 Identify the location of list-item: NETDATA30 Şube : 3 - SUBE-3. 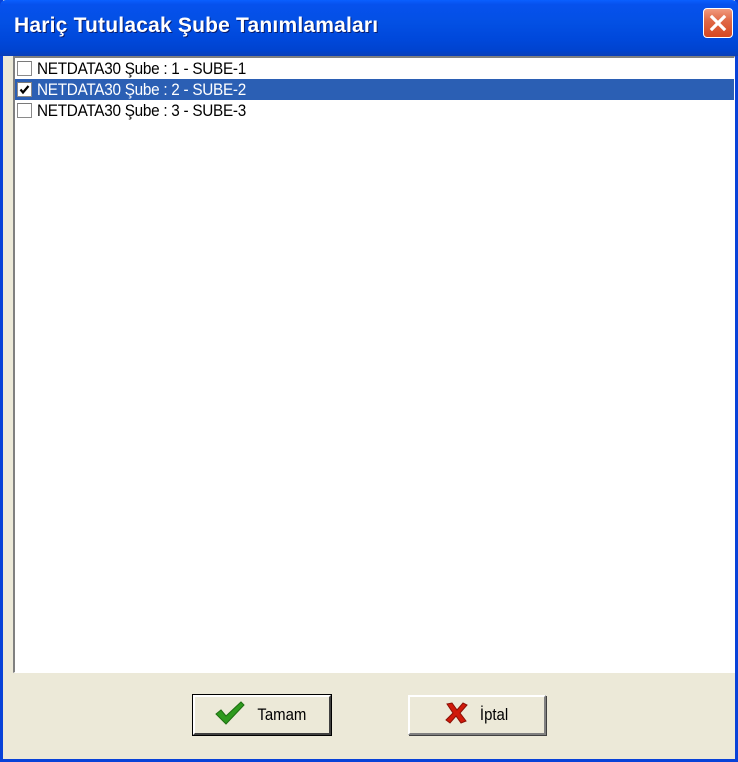
(374, 110).